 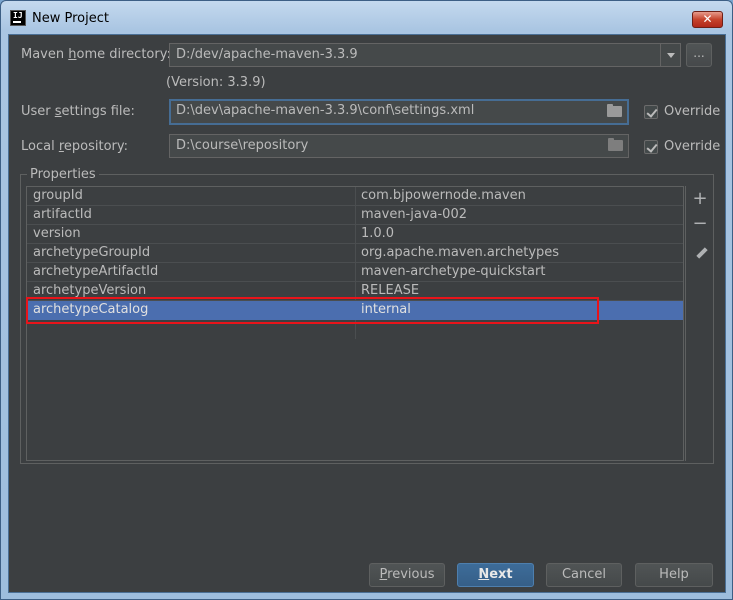 What do you see at coordinates (96, 54) in the screenshot?
I see `maven-home-label: Maven home directory:` at bounding box center [96, 54].